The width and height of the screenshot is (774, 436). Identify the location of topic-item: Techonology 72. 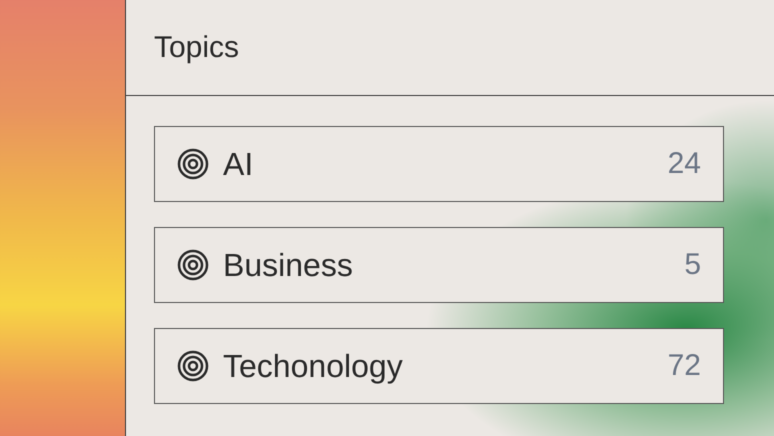
(439, 366).